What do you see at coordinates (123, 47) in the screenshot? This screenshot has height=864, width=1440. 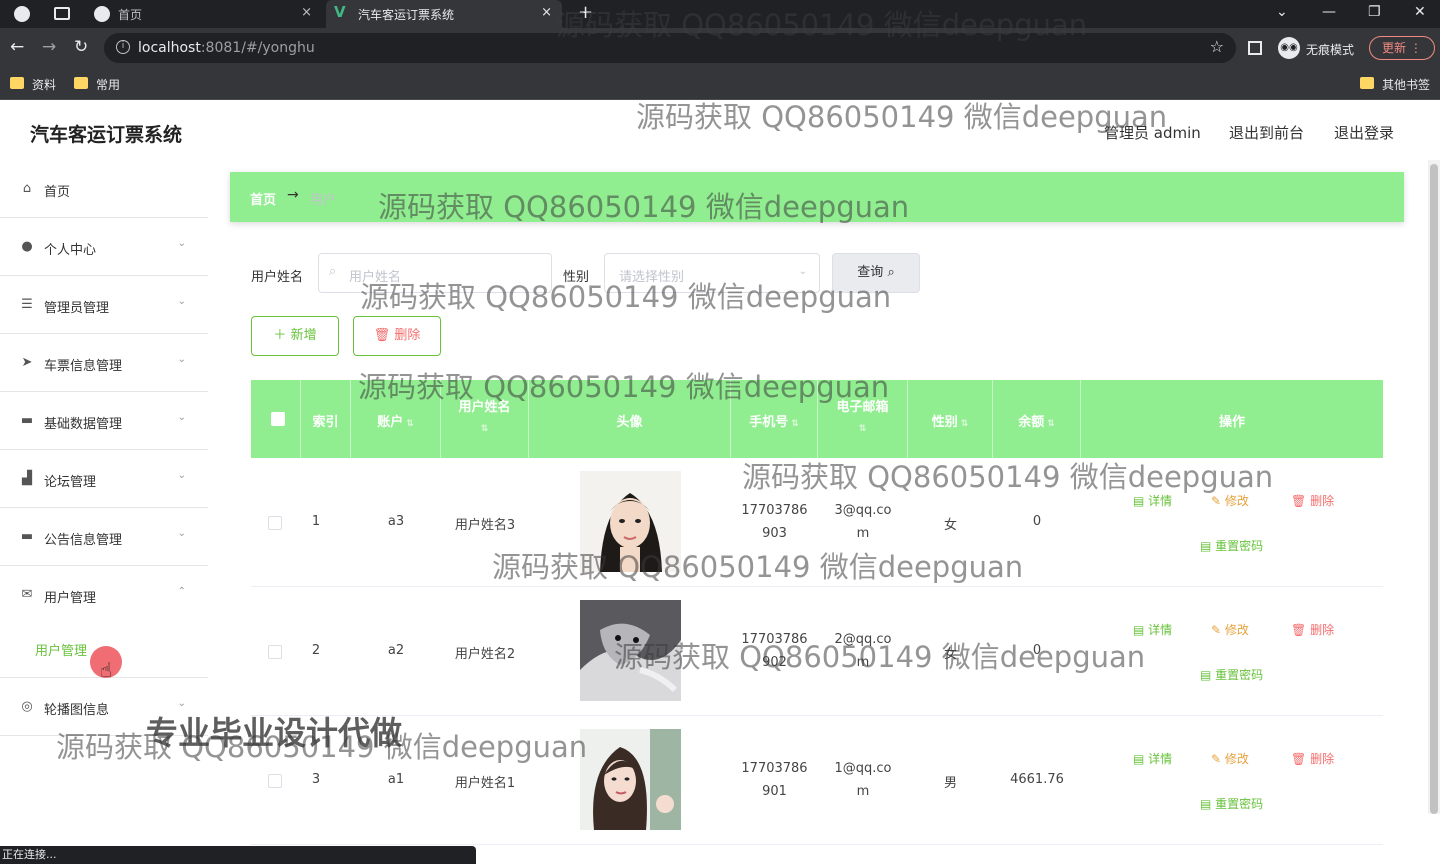 I see `info-icon: i` at bounding box center [123, 47].